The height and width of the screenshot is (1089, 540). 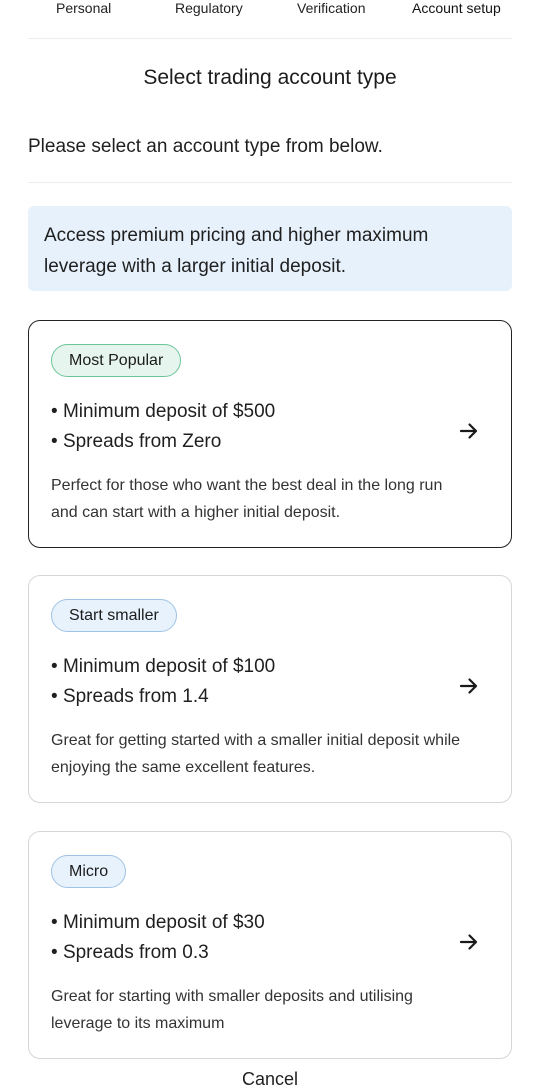 I want to click on section-divider, so click(x=270, y=182).